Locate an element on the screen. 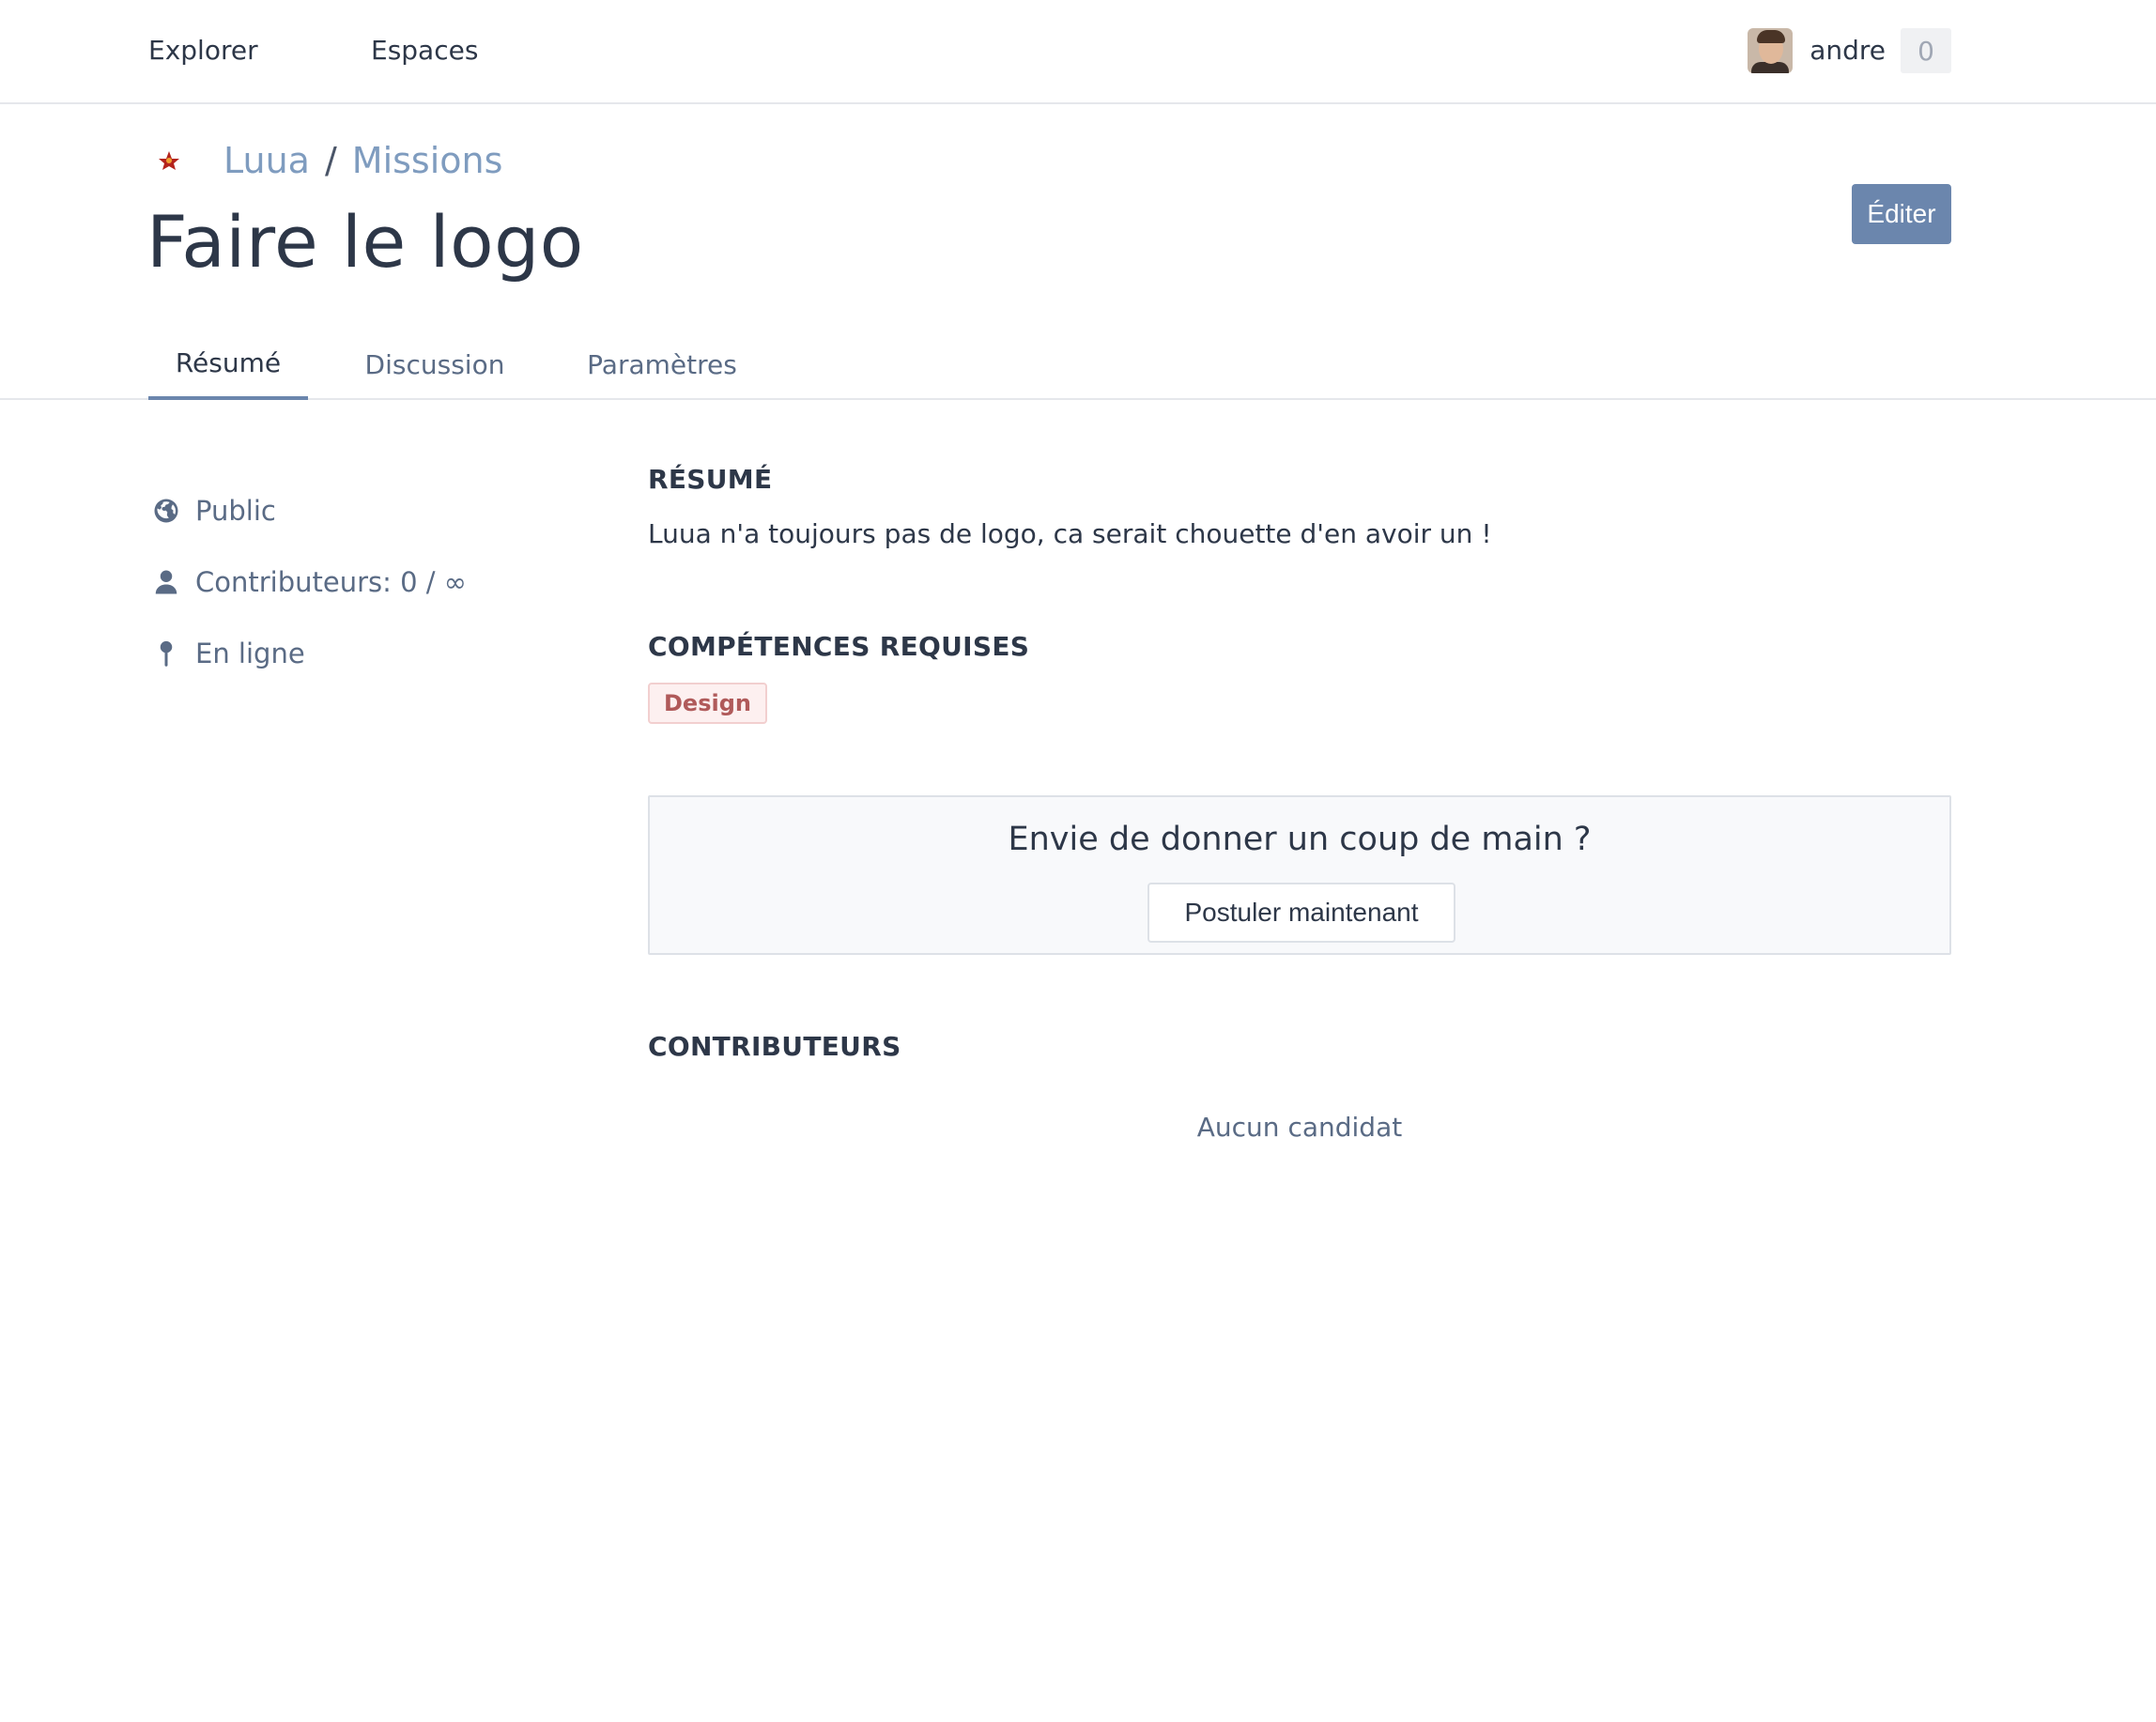 The height and width of the screenshot is (1722, 2156). pin-icon is located at coordinates (166, 653).